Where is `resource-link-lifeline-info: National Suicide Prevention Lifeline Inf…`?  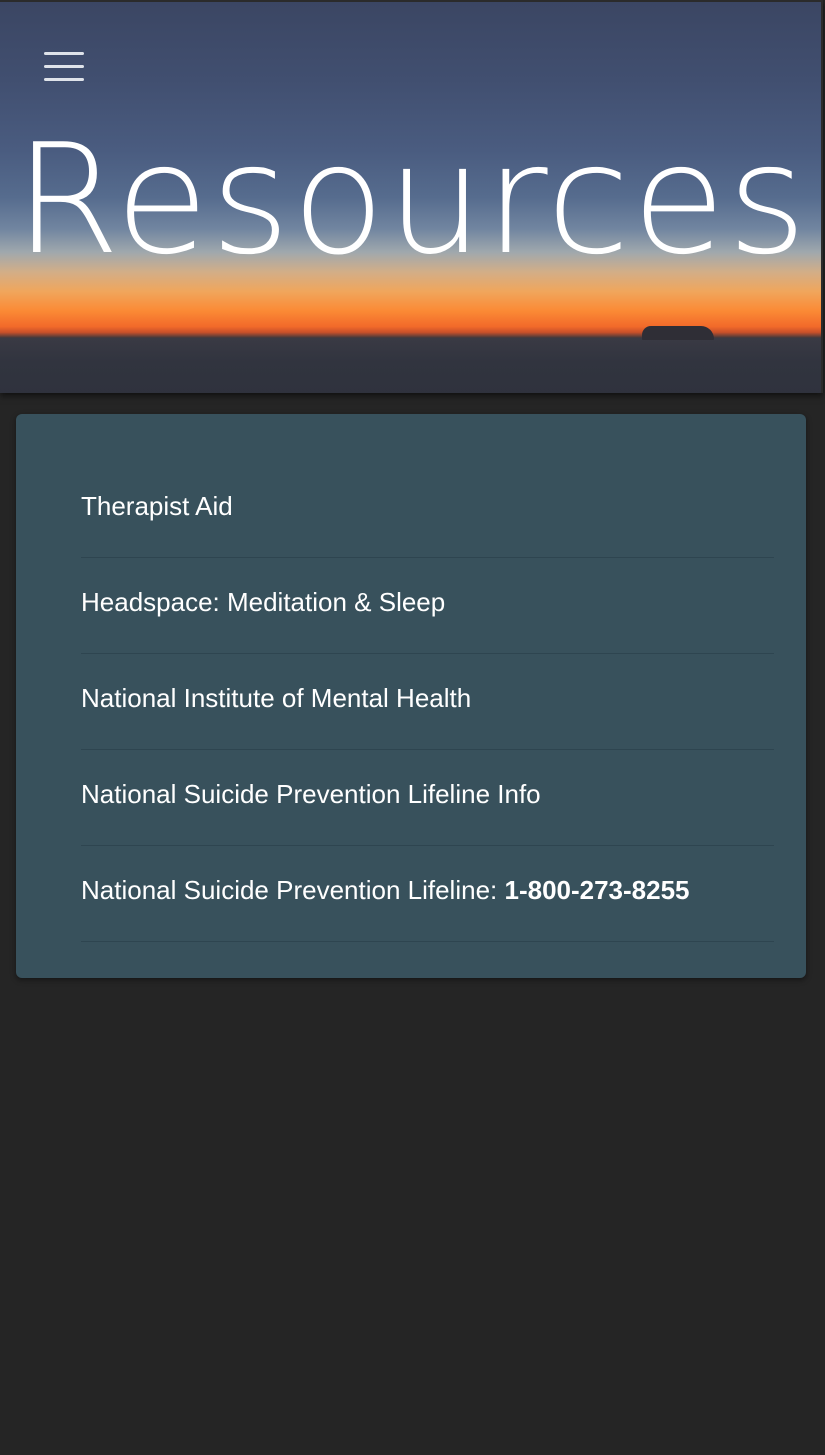
resource-link-lifeline-info: National Suicide Prevention Lifeline Inf… is located at coordinates (427, 798).